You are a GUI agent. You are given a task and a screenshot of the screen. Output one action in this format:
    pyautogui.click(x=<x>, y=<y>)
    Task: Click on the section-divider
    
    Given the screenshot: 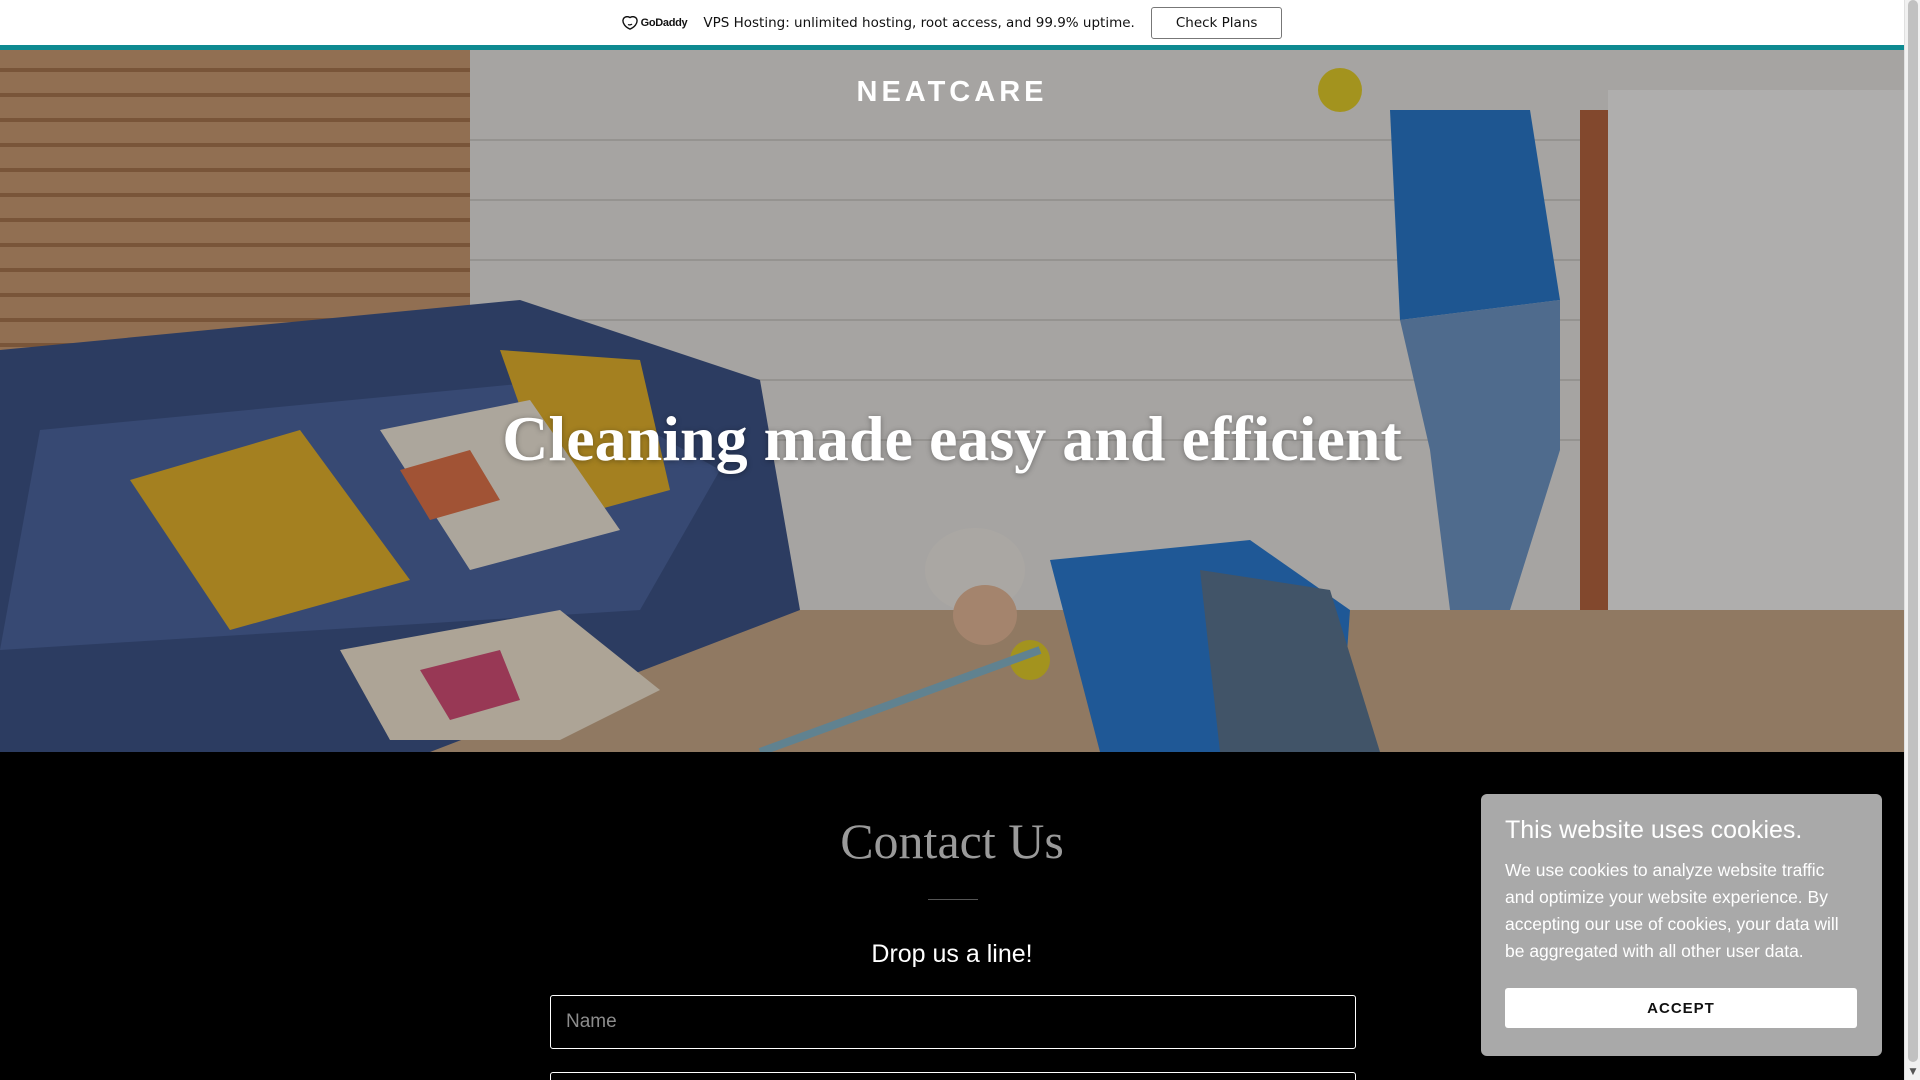 What is the action you would take?
    pyautogui.click(x=953, y=899)
    